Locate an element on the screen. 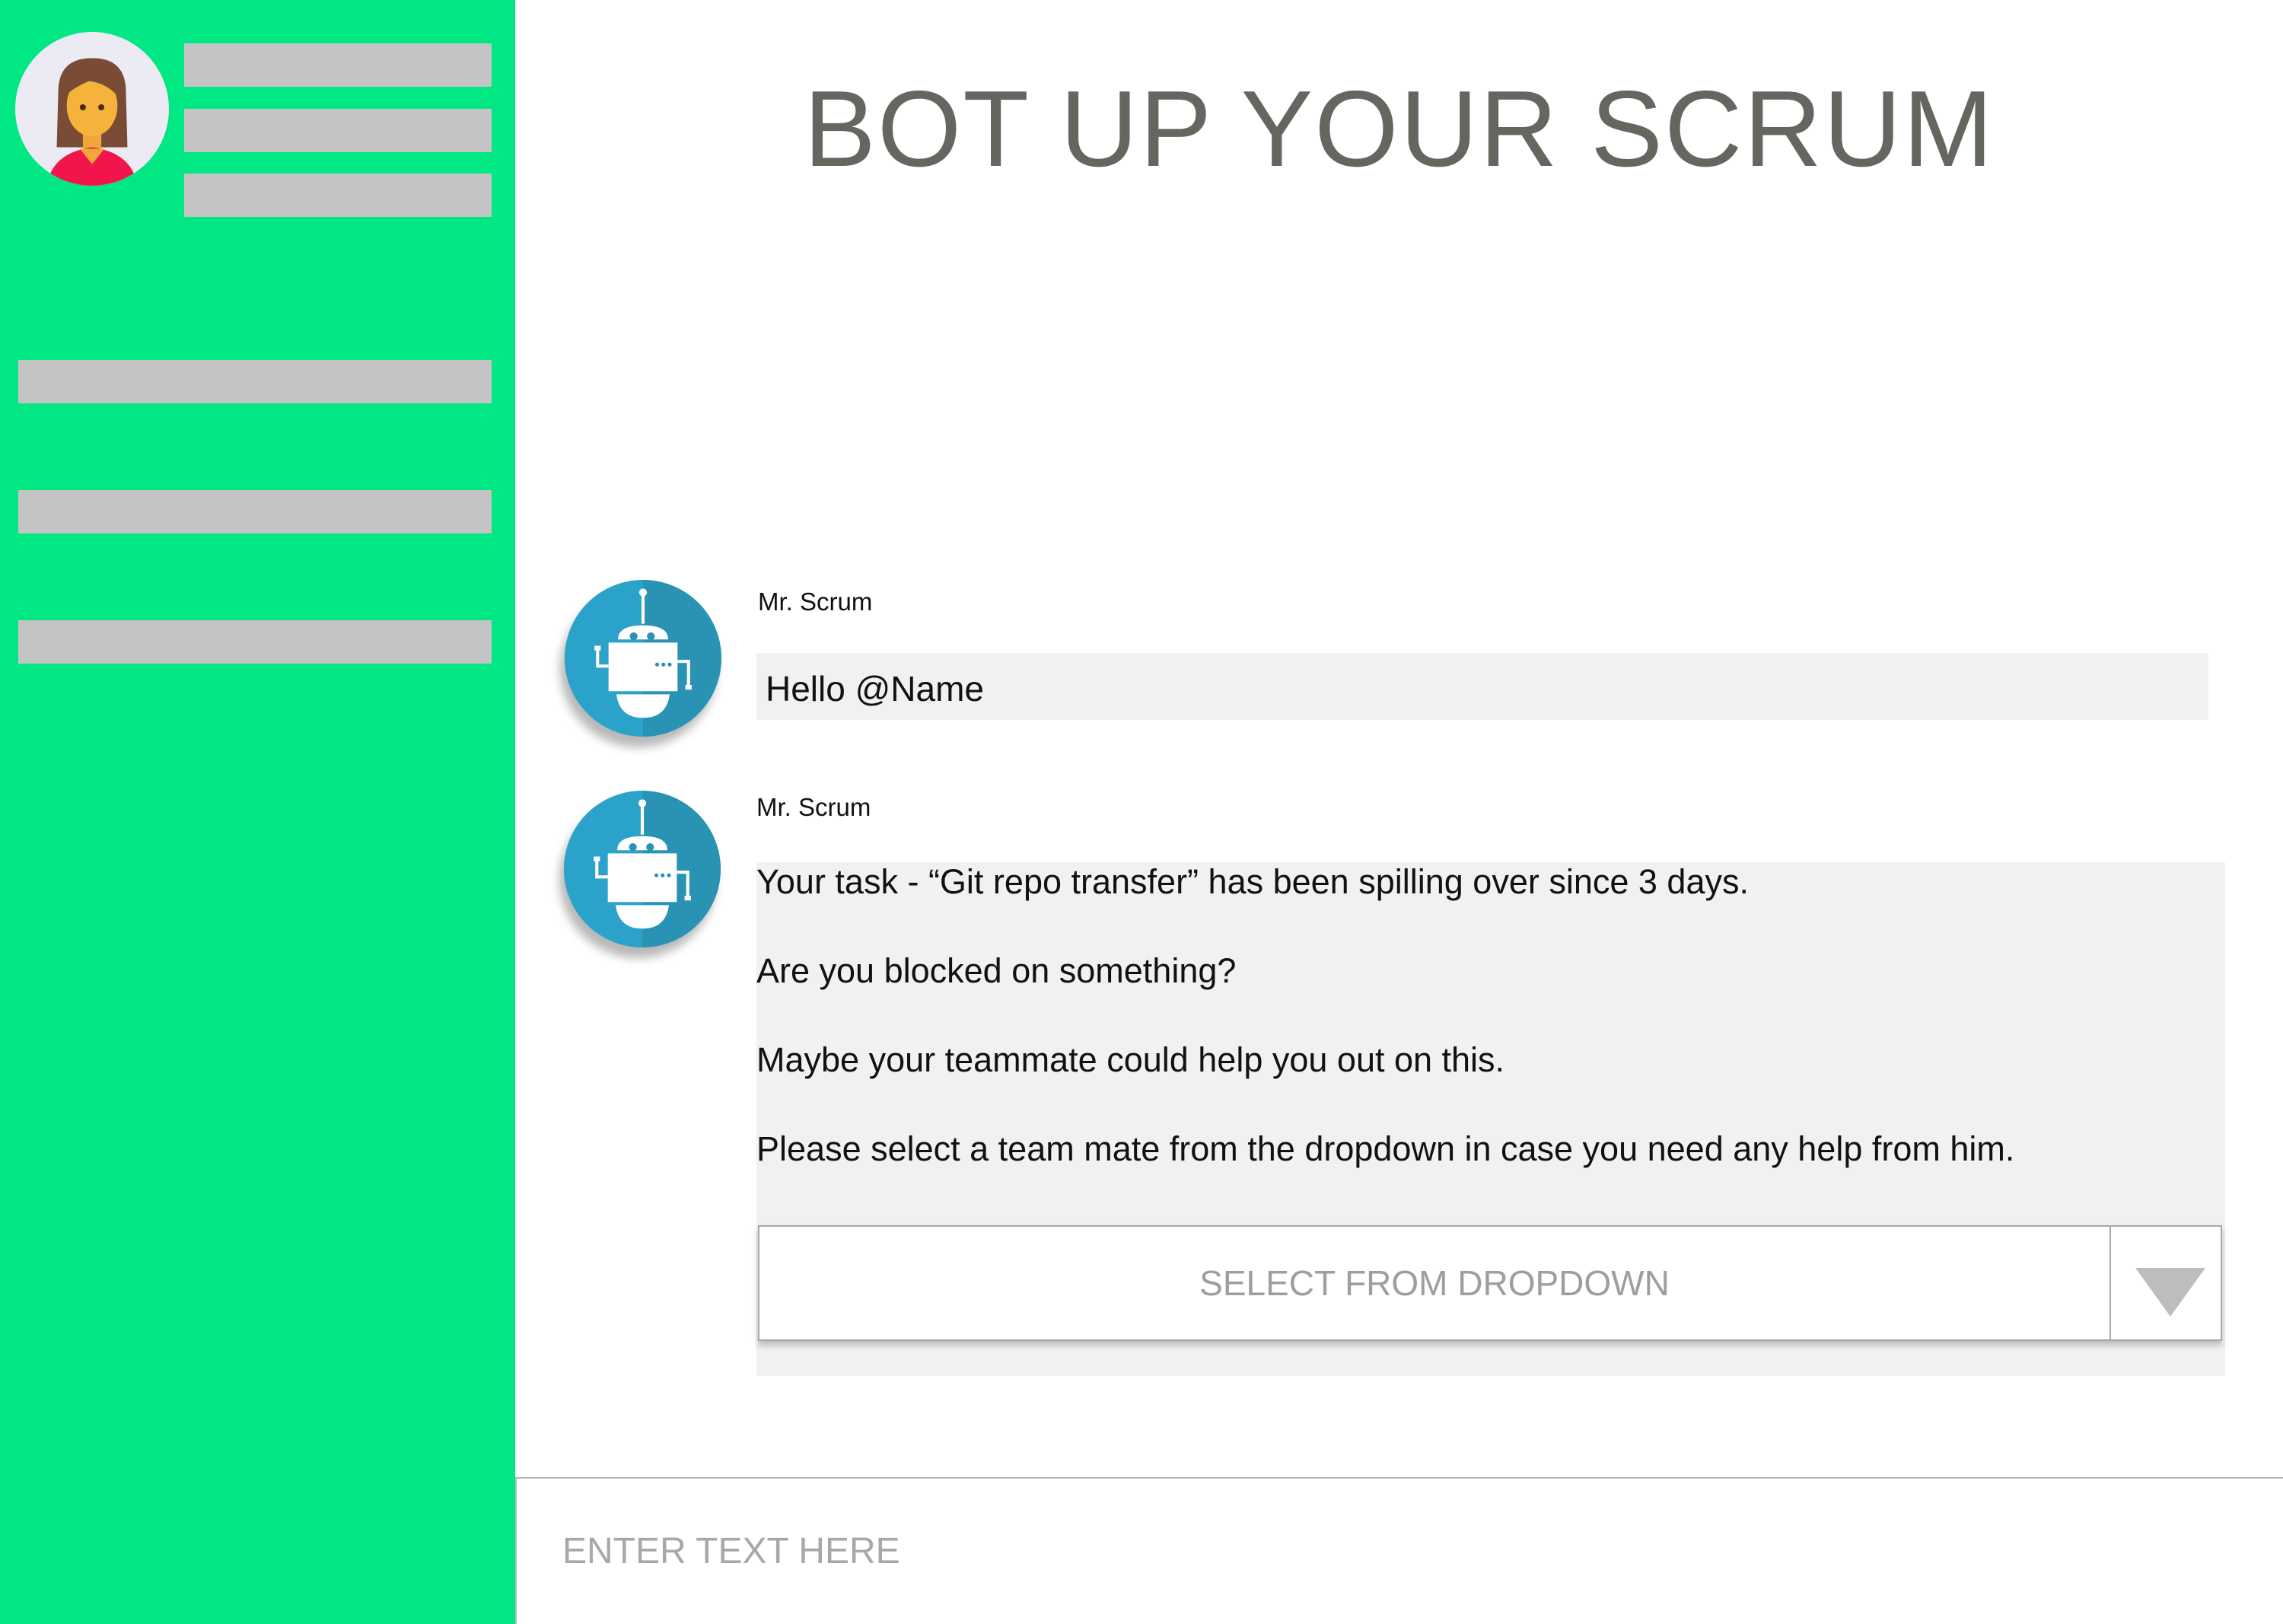 This screenshot has width=2283, height=1624. user-avatar is located at coordinates (92, 109).